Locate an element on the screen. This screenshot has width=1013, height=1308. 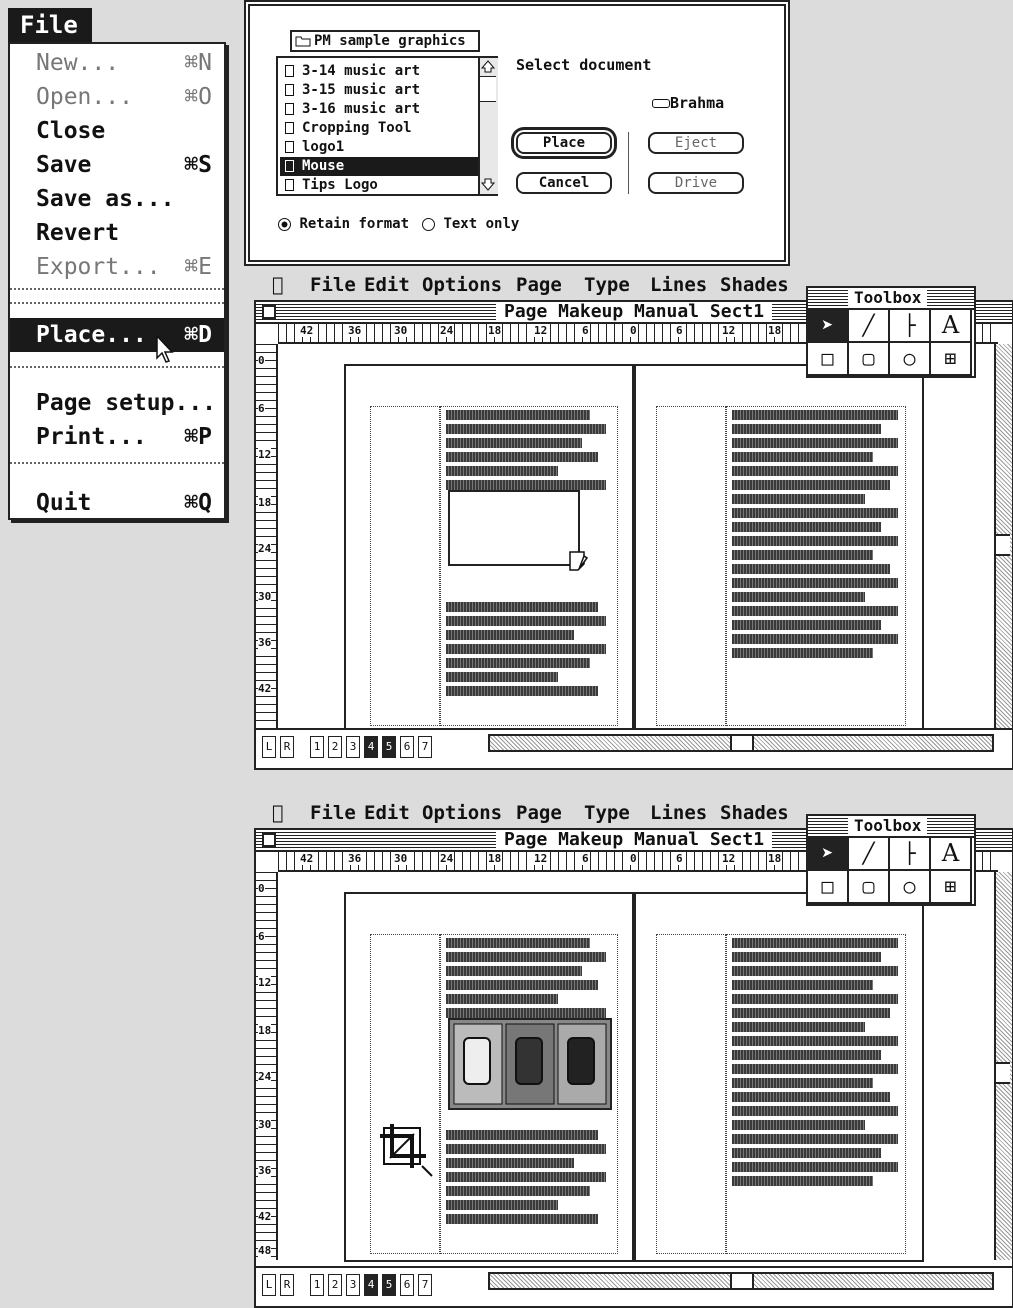
retain-format-radio: Retain format is located at coordinates (343, 224).